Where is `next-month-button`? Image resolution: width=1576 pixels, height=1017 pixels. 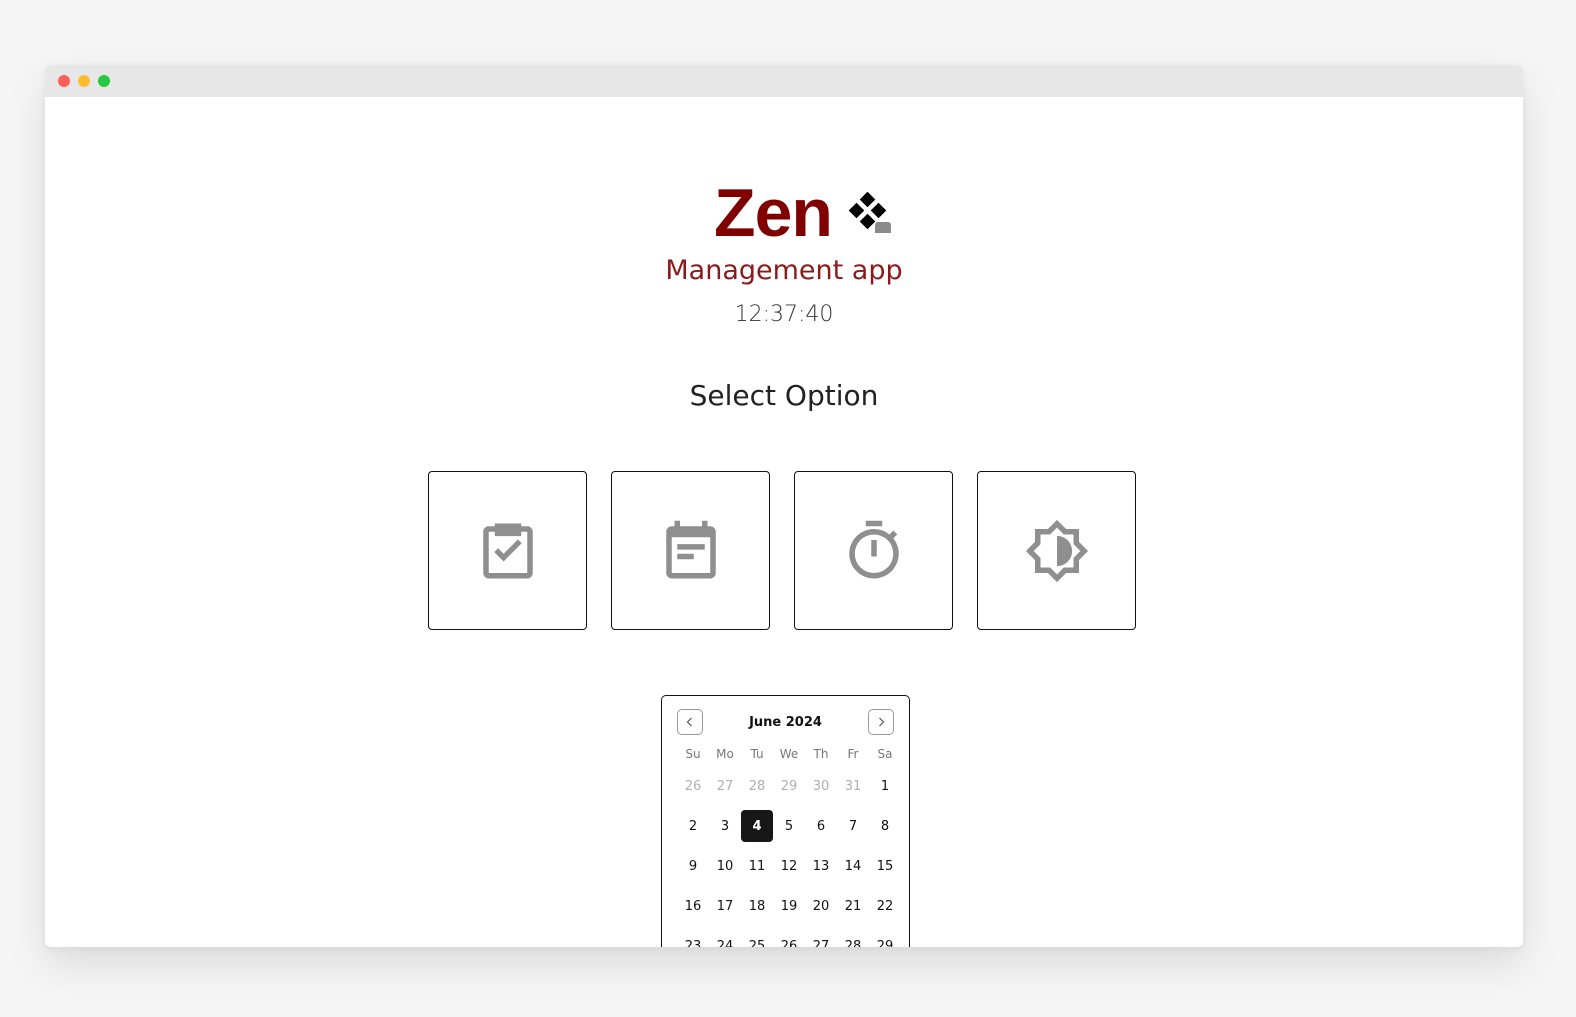 next-month-button is located at coordinates (881, 722).